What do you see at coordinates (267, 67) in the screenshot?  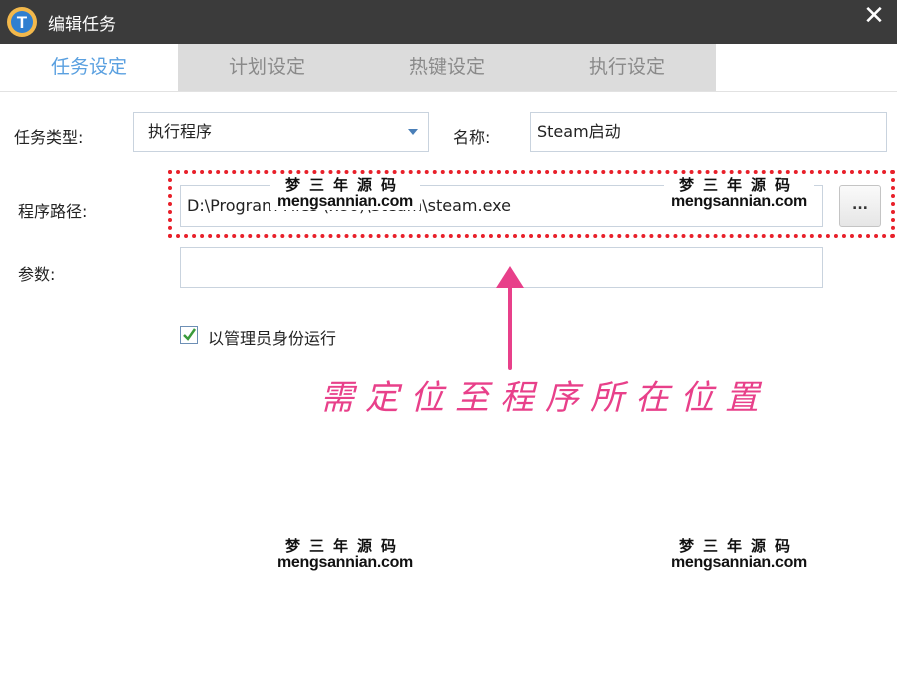 I see `tab-schedule-settings: 计划设定` at bounding box center [267, 67].